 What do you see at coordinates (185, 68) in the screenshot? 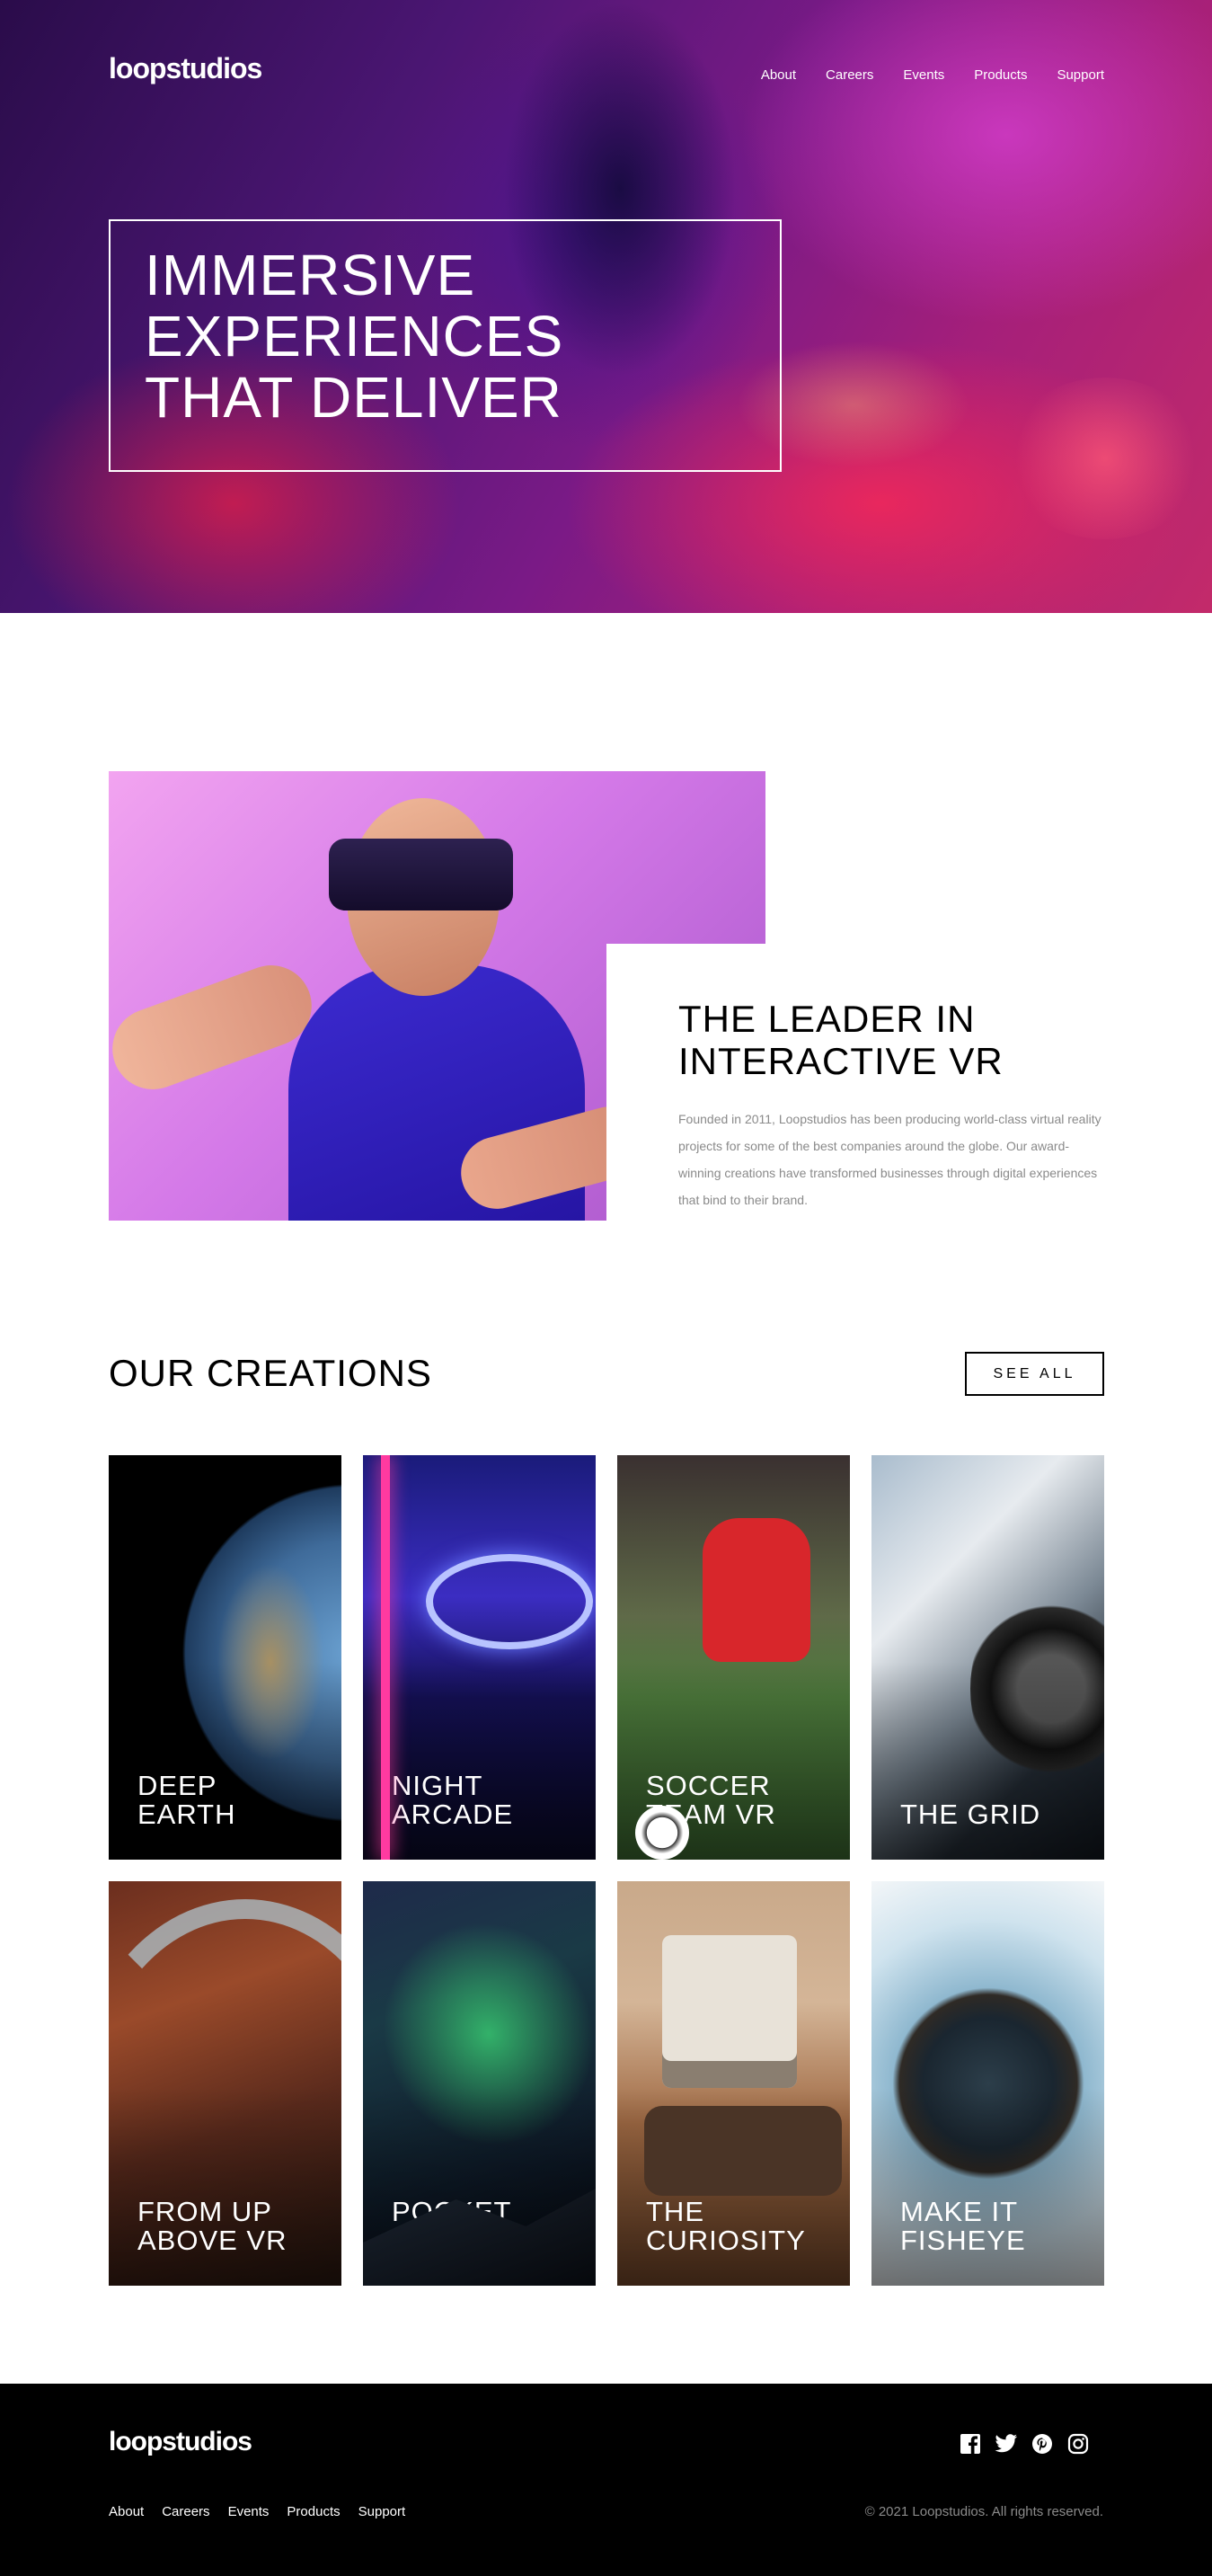
I see `header-logo: loopstudios` at bounding box center [185, 68].